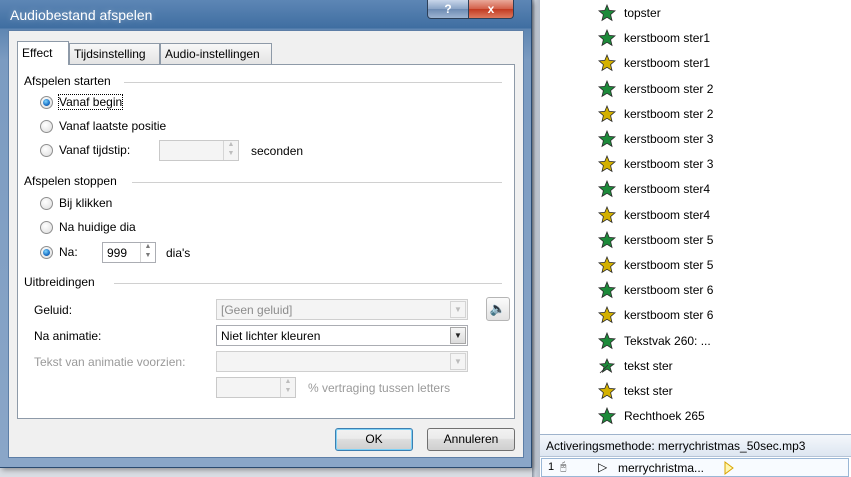 This screenshot has width=851, height=477. What do you see at coordinates (729, 468) in the screenshot?
I see `timeline-bar-icon` at bounding box center [729, 468].